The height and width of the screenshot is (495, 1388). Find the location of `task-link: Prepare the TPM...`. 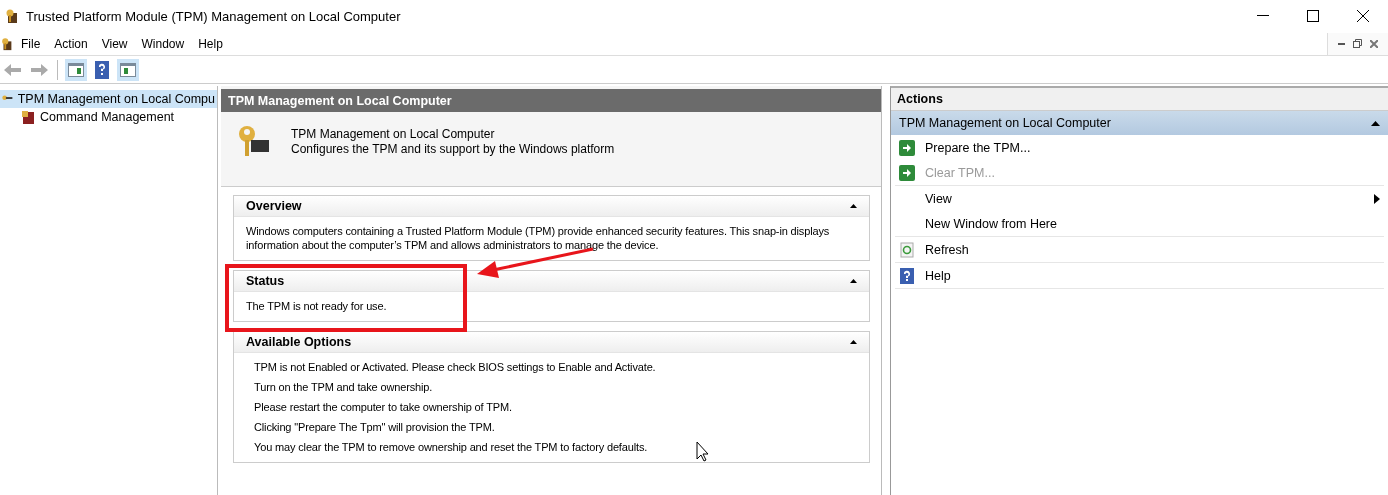

task-link: Prepare the TPM... is located at coordinates (1139, 147).